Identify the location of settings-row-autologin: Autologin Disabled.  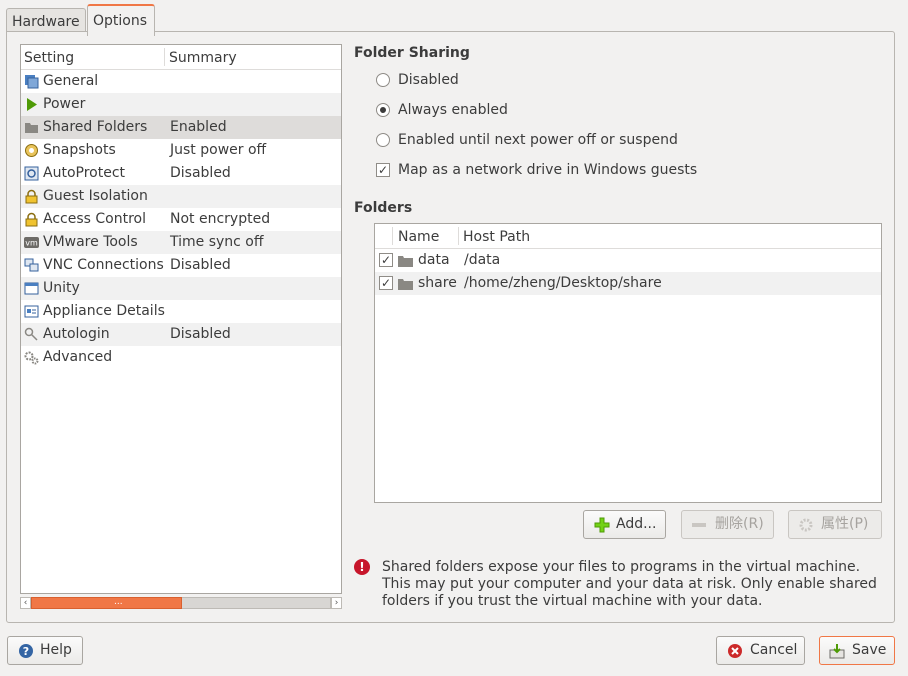
(181, 334).